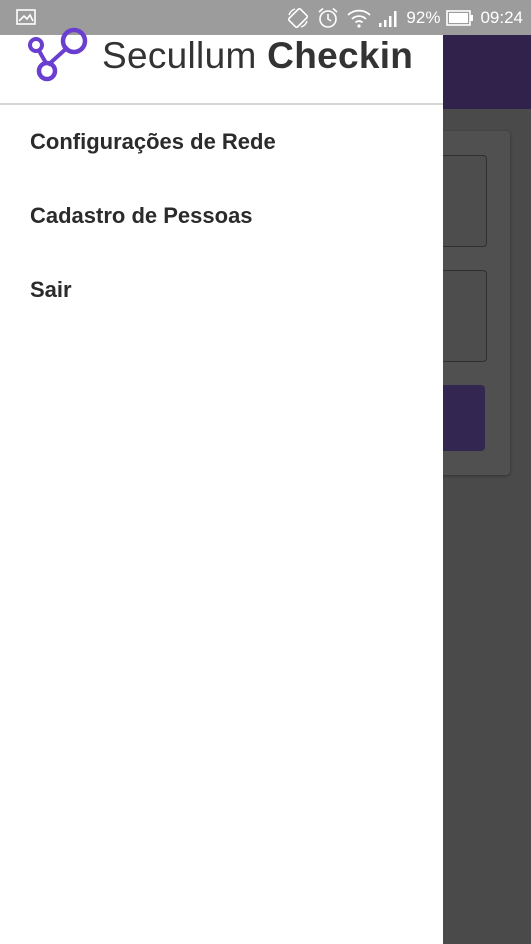  What do you see at coordinates (460, 18) in the screenshot?
I see `battery-icon` at bounding box center [460, 18].